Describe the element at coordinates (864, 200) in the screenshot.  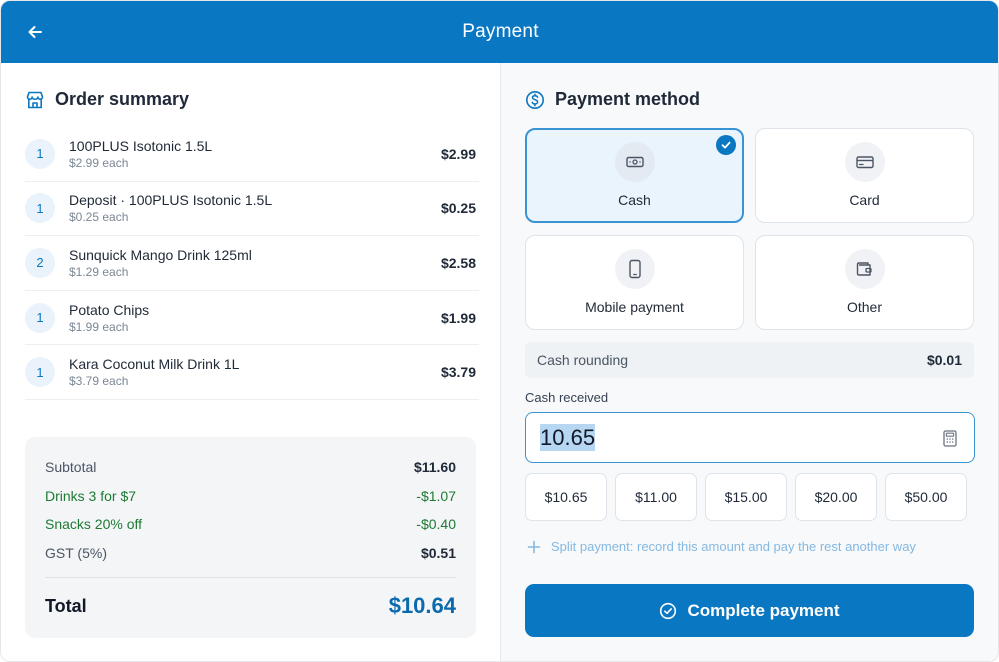
I see `method-label: Card` at that location.